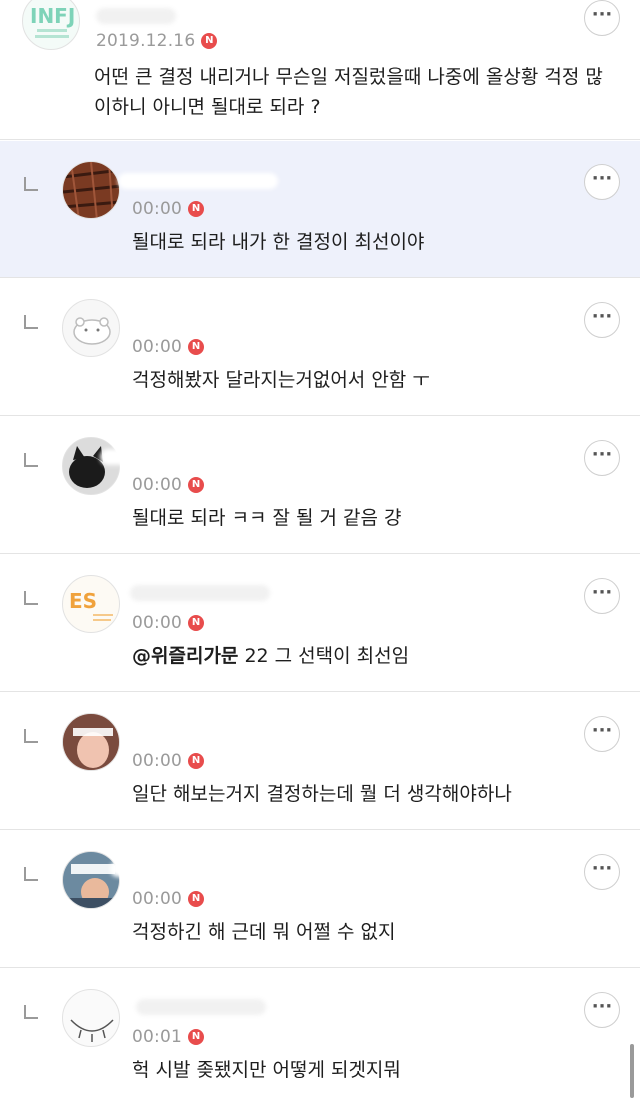 The image size is (640, 1104). I want to click on avatar-logo-image: INFJ, so click(52, 21).